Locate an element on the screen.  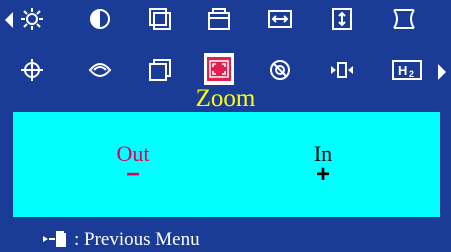
menu-title: Zoom is located at coordinates (225, 98).